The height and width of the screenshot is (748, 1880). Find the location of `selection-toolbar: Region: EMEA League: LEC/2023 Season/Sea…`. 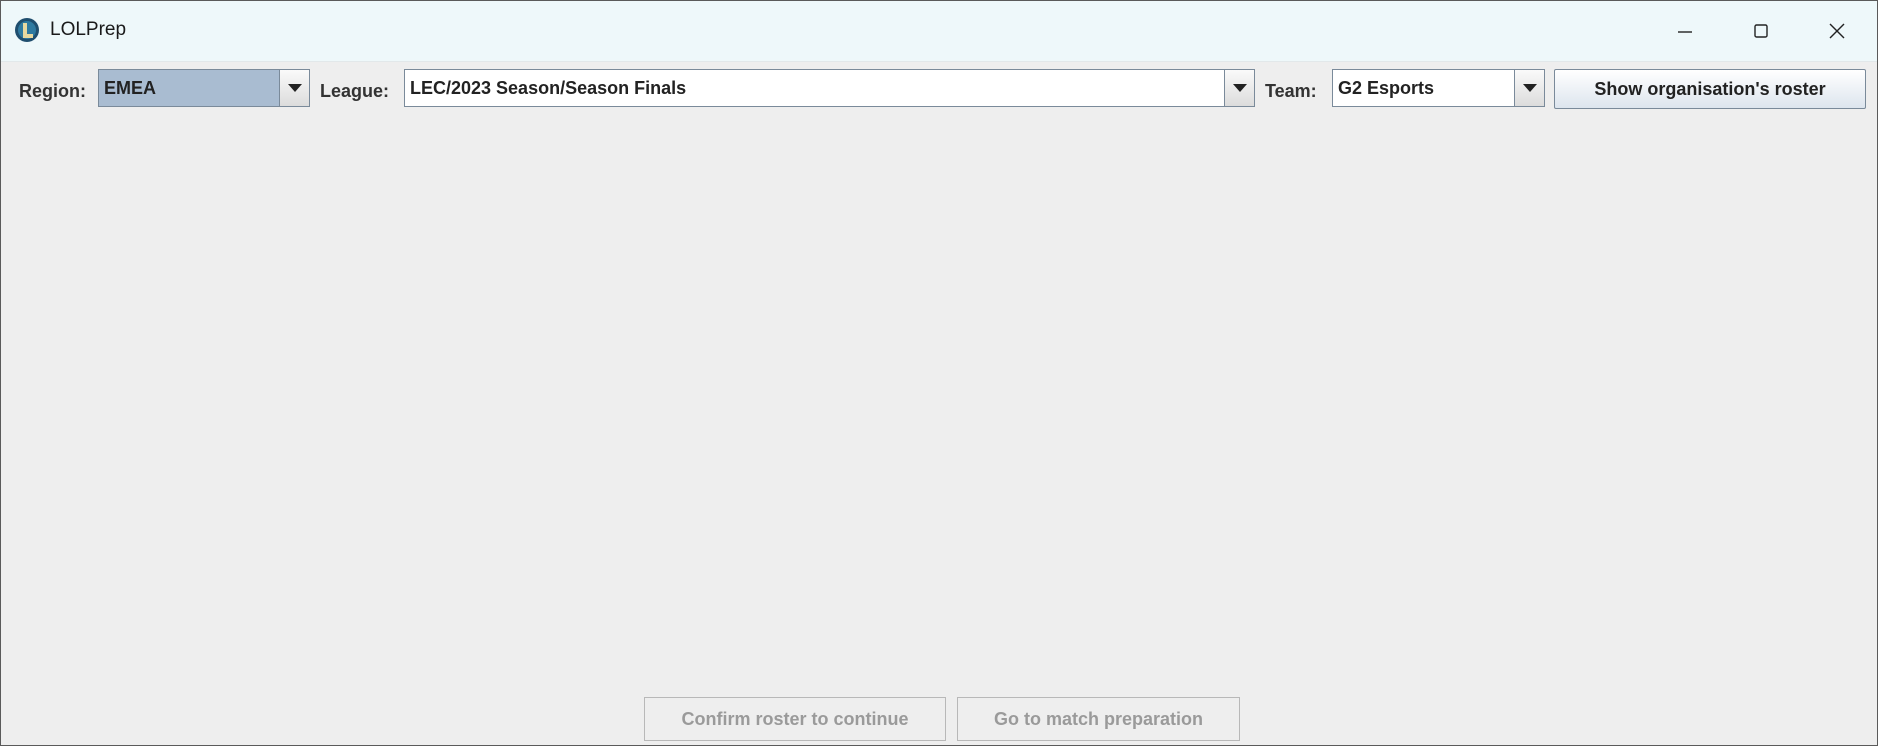

selection-toolbar: Region: EMEA League: LEC/2023 Season/Sea… is located at coordinates (939, 91).